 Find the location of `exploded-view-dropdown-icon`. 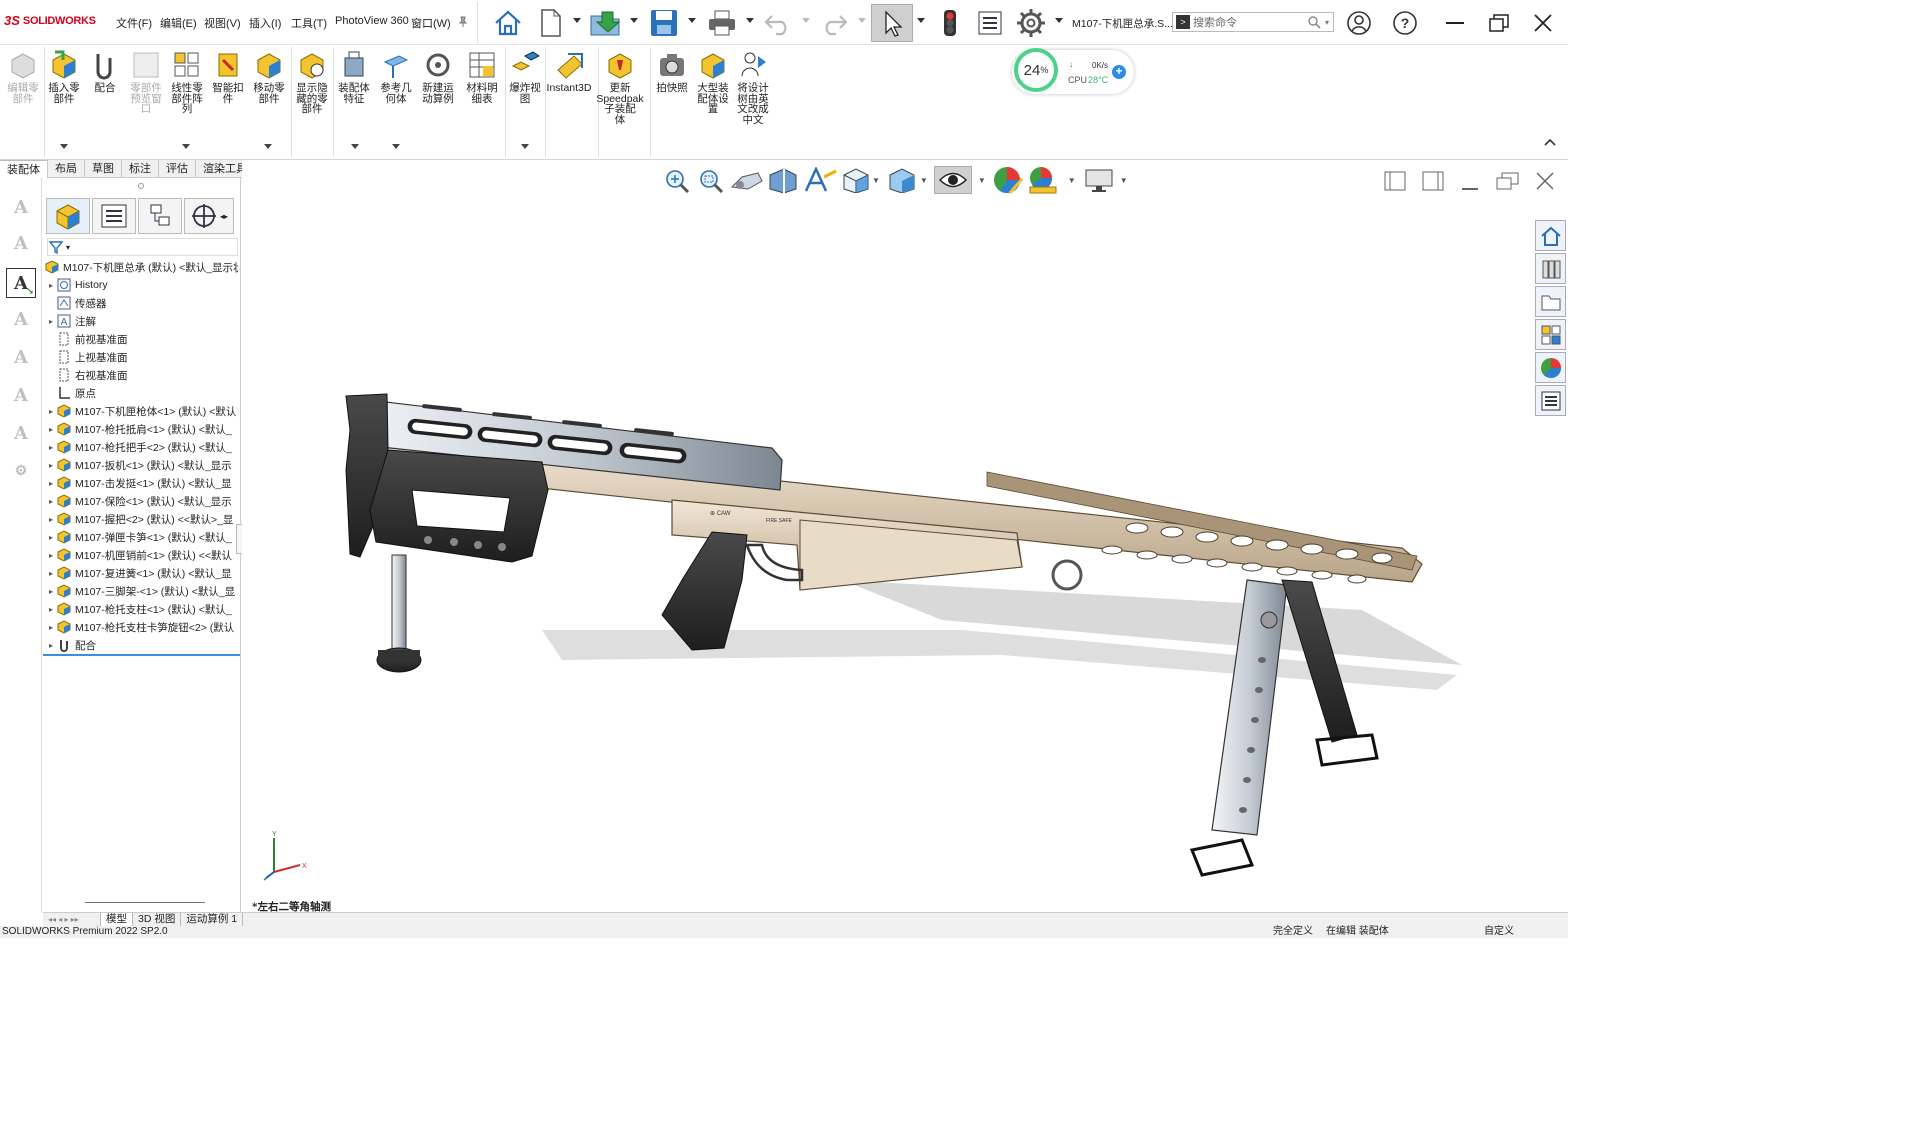

exploded-view-dropdown-icon is located at coordinates (525, 146).